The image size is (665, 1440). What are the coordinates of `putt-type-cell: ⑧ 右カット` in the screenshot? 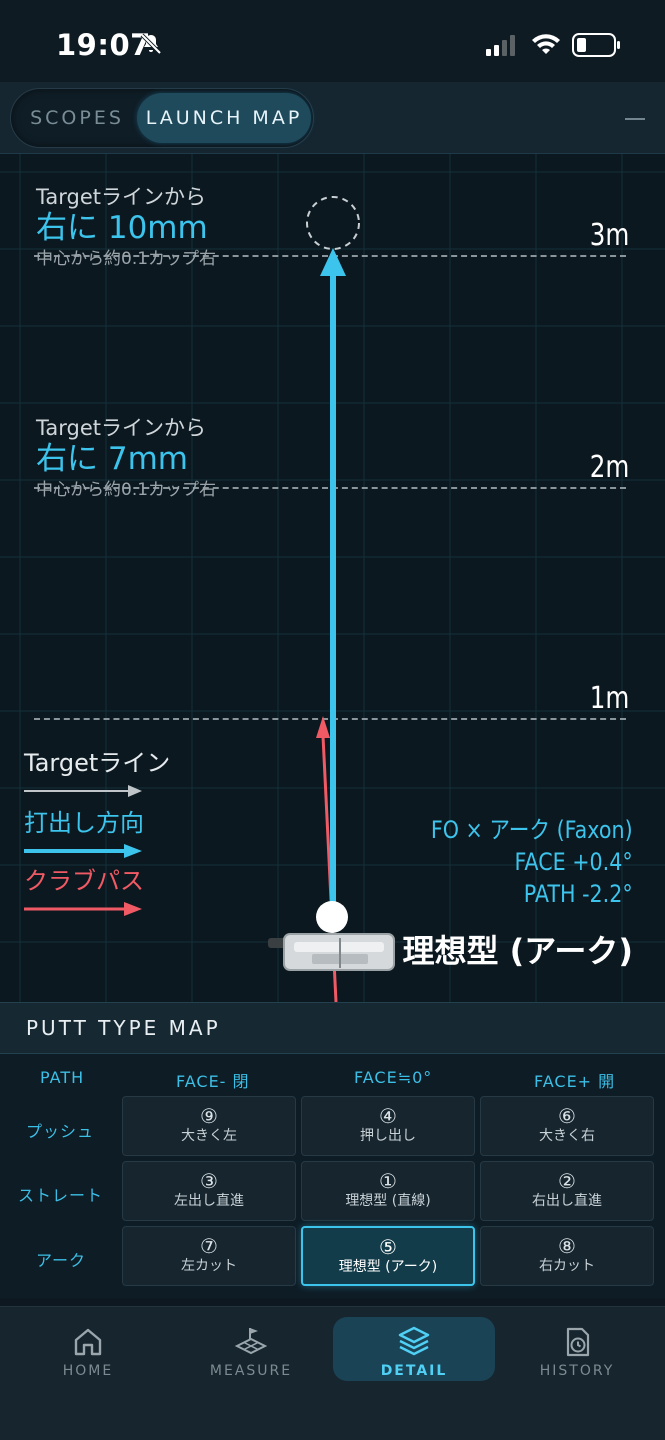 It's located at (567, 1256).